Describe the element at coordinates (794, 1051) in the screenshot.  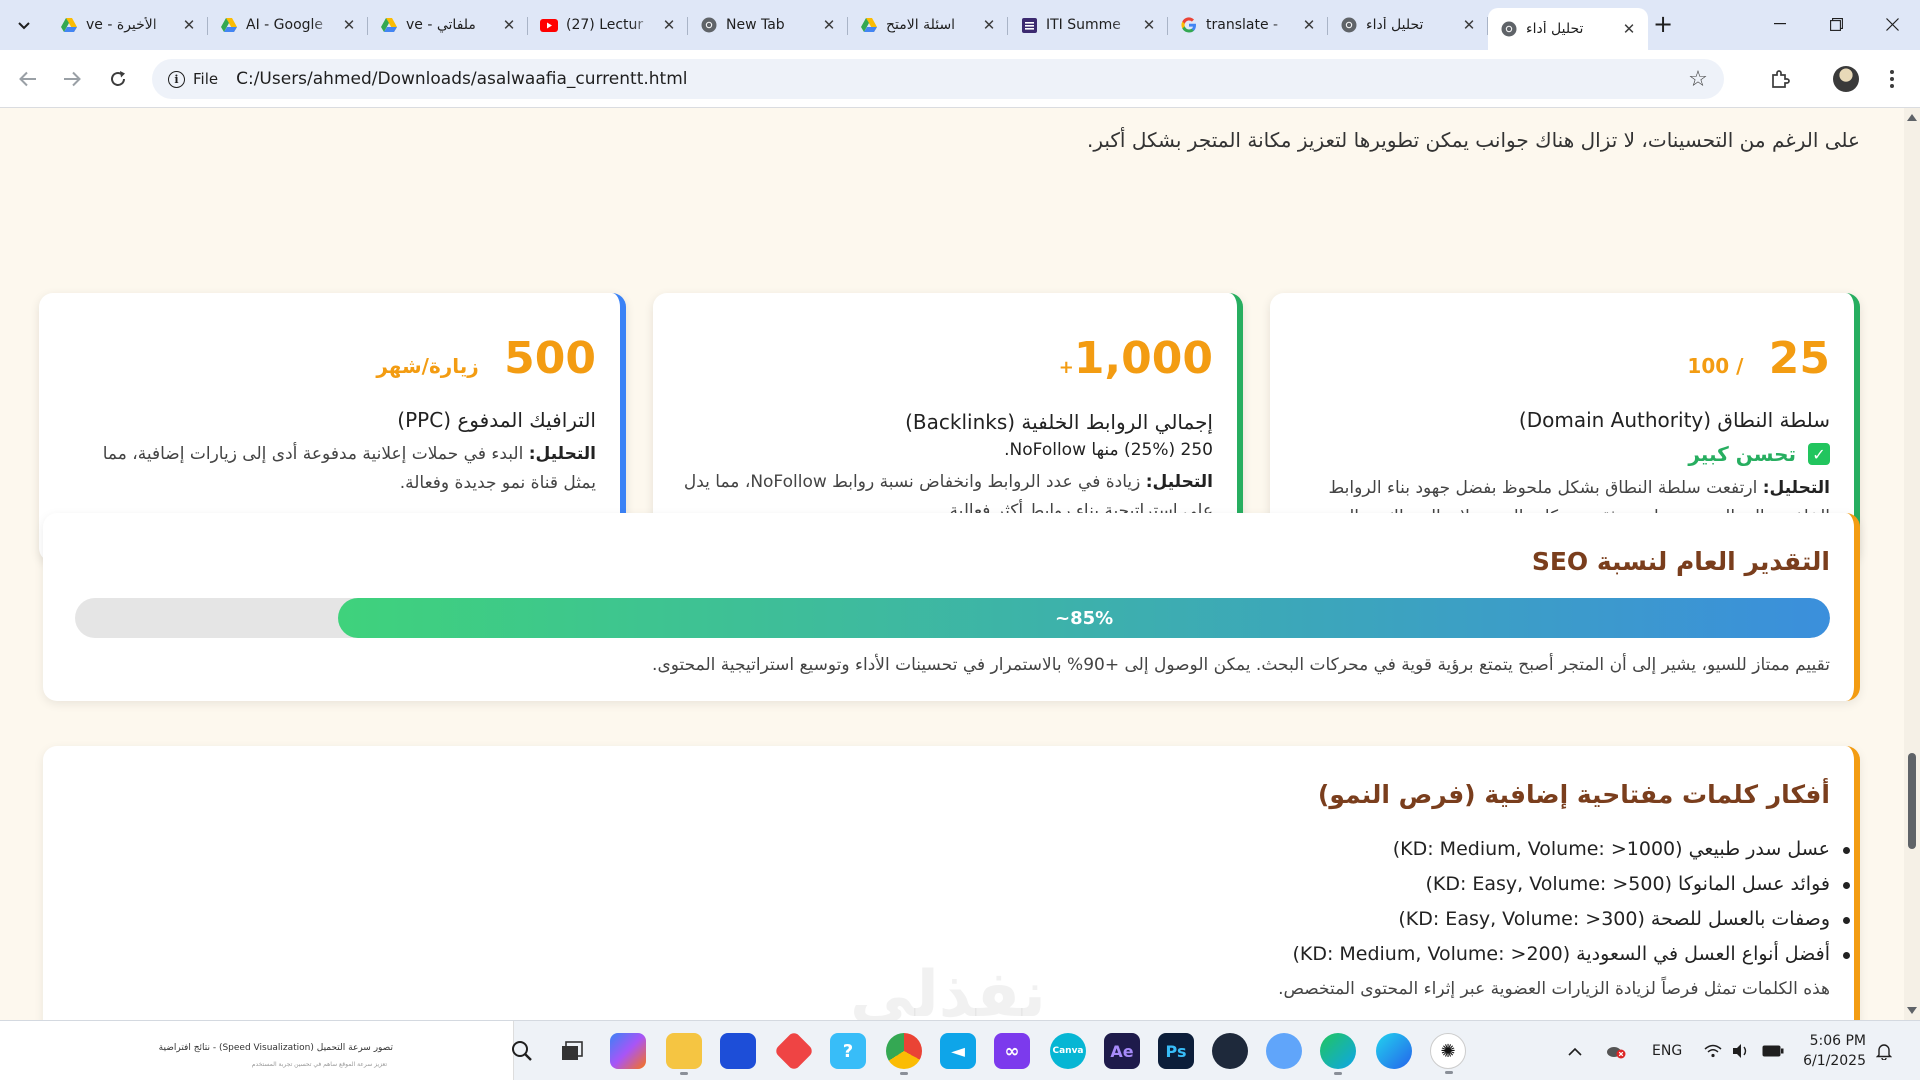
I see `app-diamond-icon` at that location.